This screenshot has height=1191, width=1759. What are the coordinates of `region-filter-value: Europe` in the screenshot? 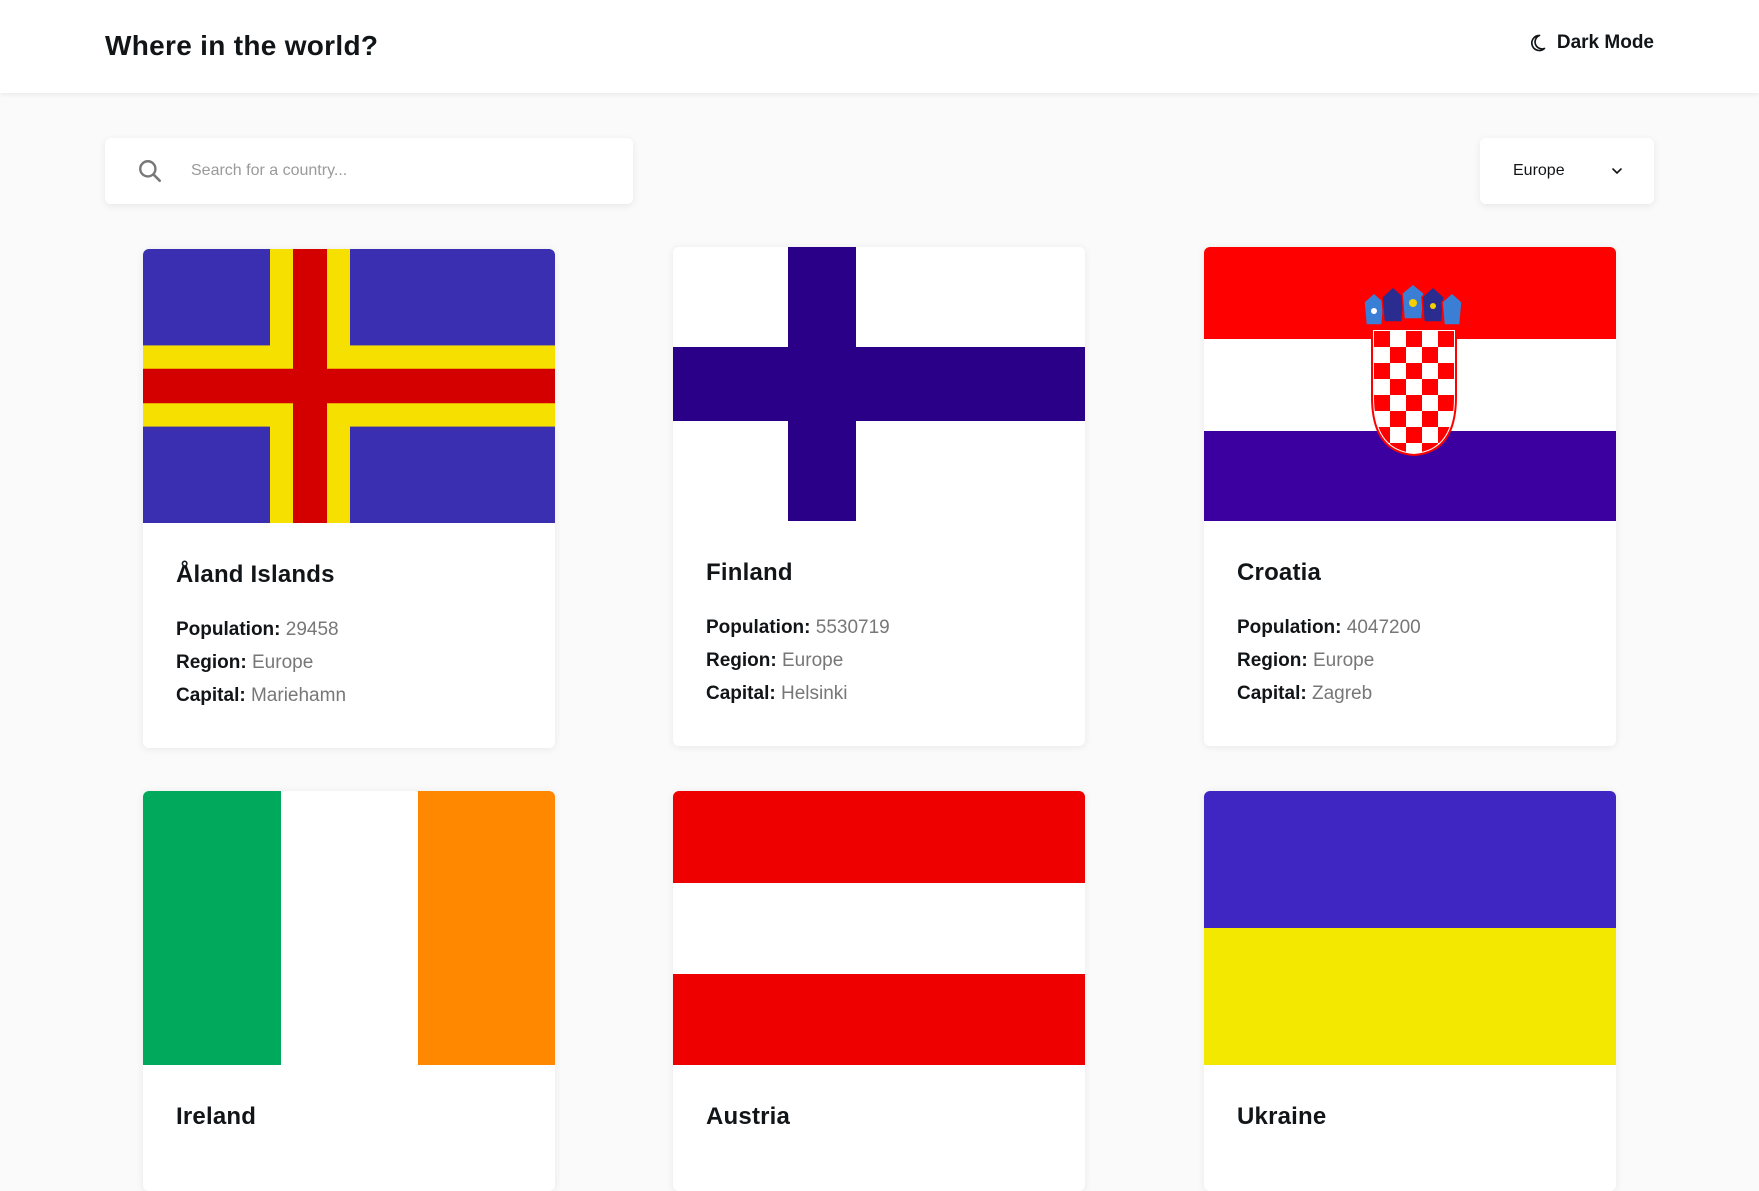 It's located at (1539, 170).